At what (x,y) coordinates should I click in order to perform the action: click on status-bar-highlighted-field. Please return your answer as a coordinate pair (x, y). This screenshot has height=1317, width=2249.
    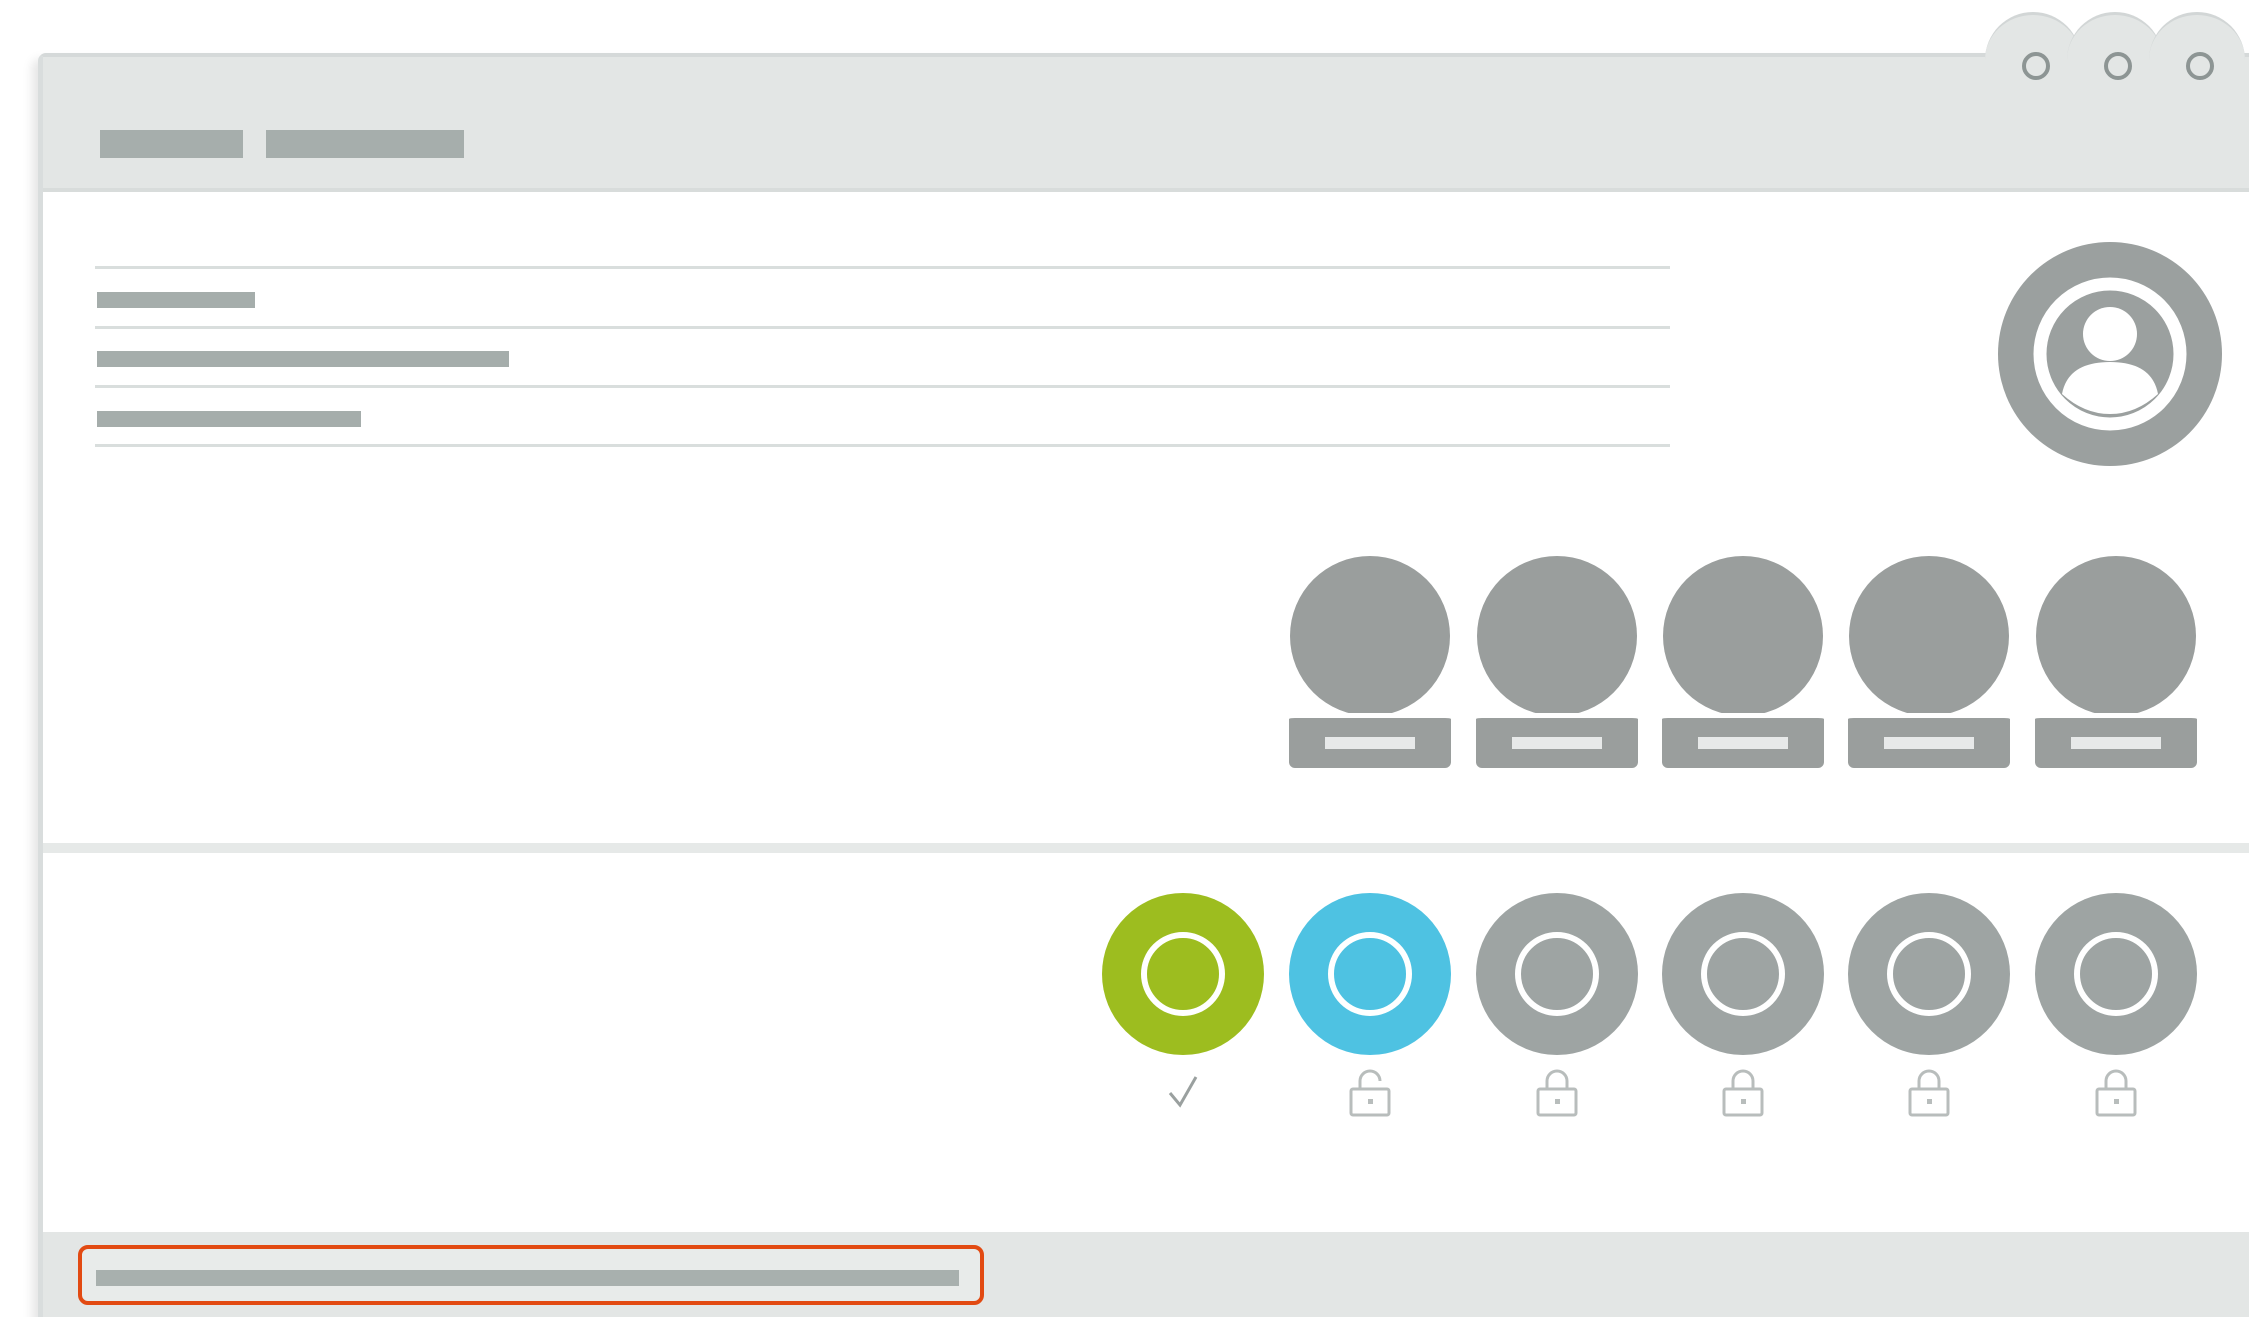
    Looking at the image, I should click on (531, 1275).